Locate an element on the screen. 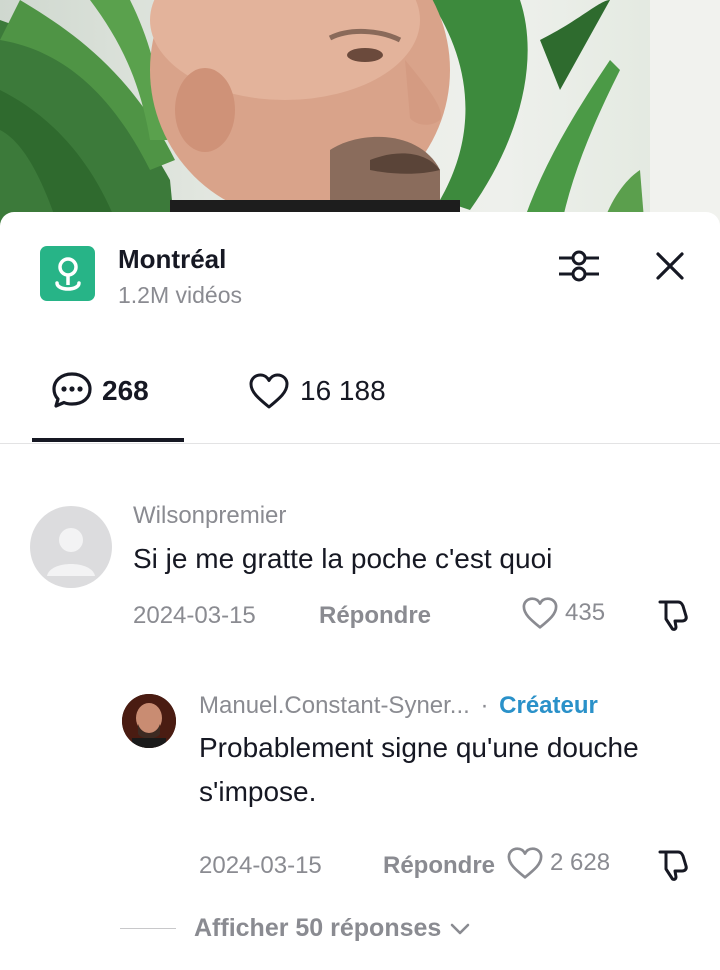 This screenshot has height=970, width=720. active-tab-indicator is located at coordinates (108, 440).